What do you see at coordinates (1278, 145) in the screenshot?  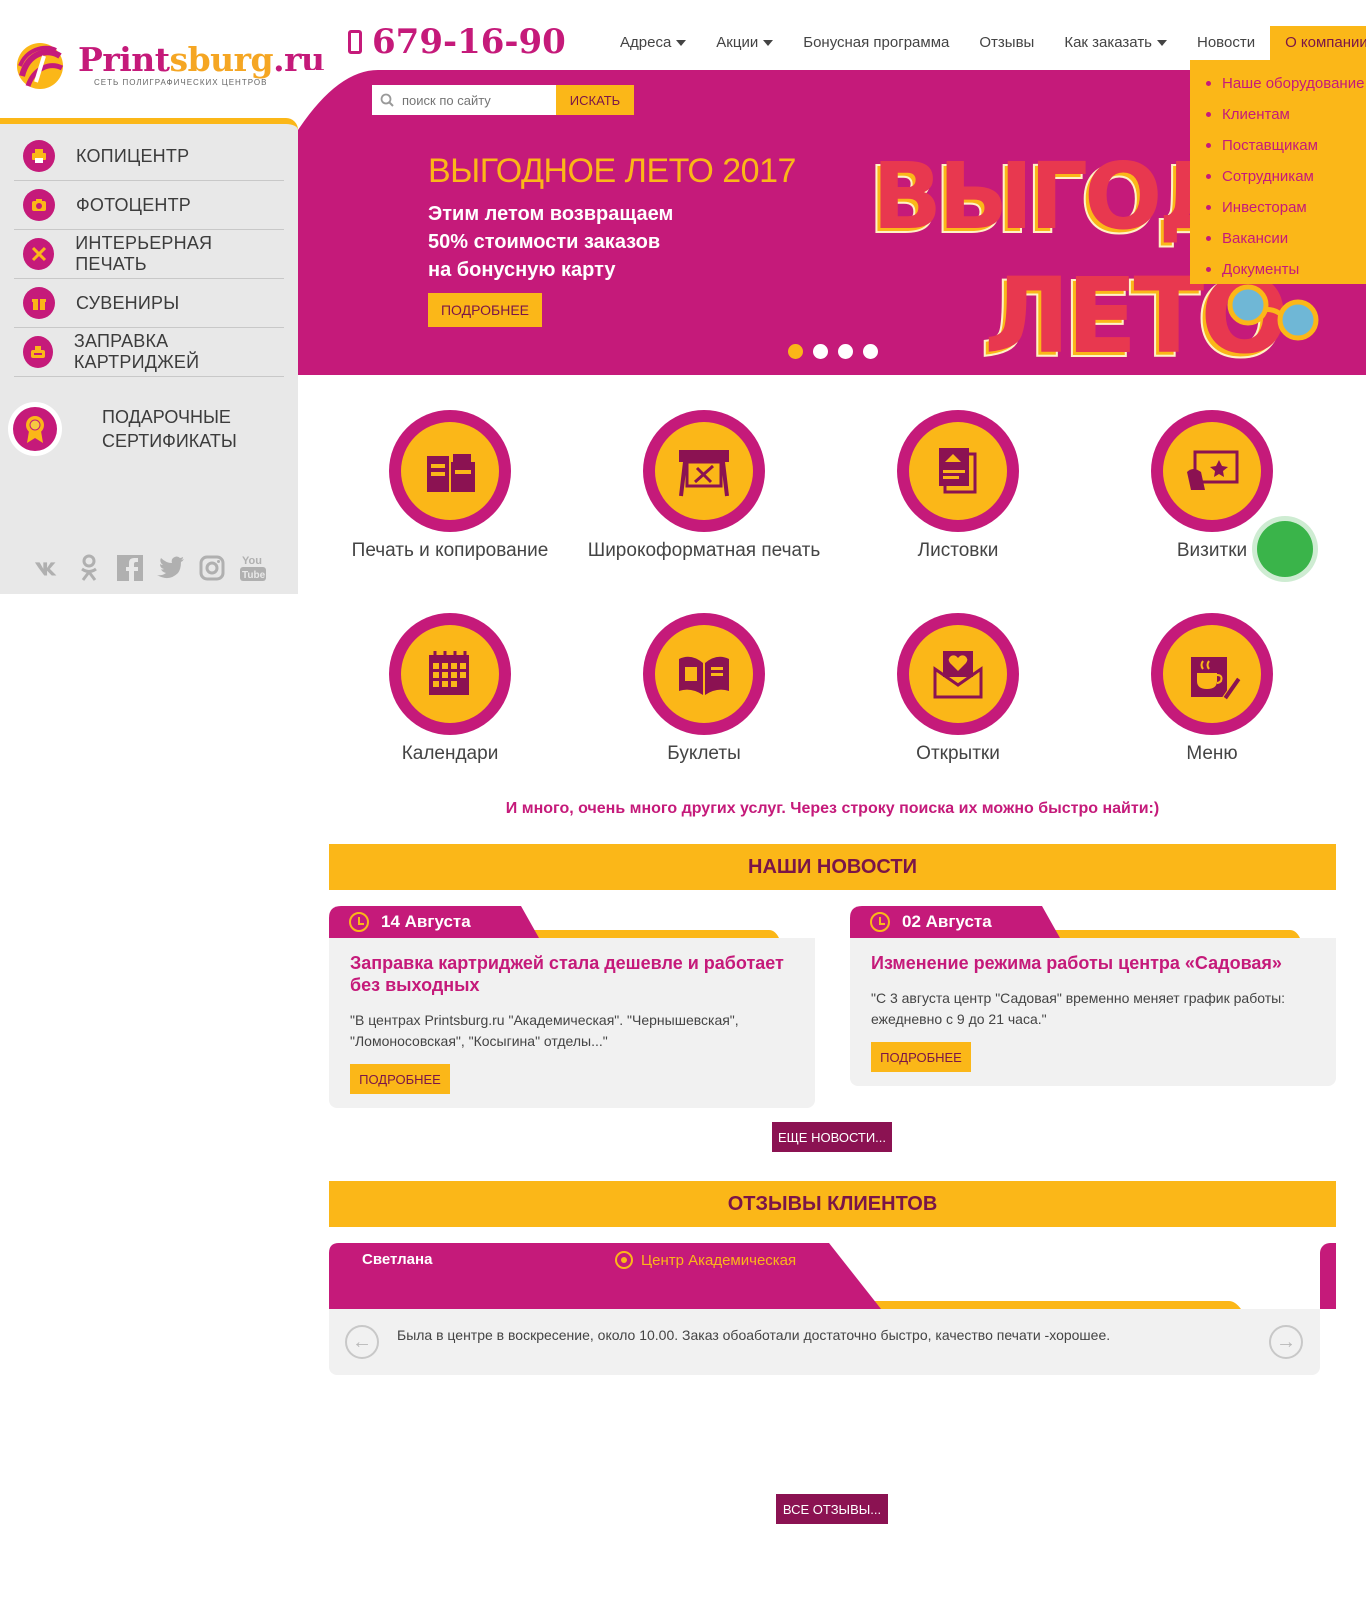 I see `dropdown-item-suppliers: Поставщикам` at bounding box center [1278, 145].